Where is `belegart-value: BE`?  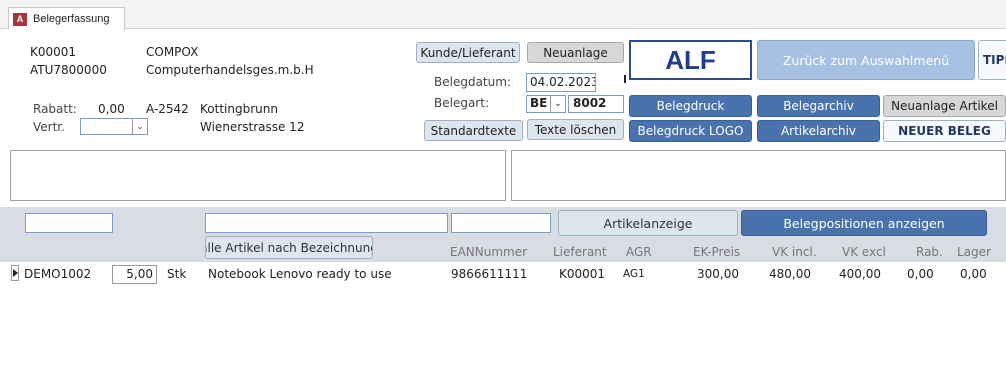
belegart-value: BE is located at coordinates (539, 103).